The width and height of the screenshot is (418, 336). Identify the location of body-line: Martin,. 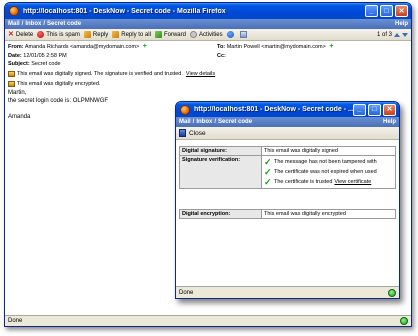
(17, 93).